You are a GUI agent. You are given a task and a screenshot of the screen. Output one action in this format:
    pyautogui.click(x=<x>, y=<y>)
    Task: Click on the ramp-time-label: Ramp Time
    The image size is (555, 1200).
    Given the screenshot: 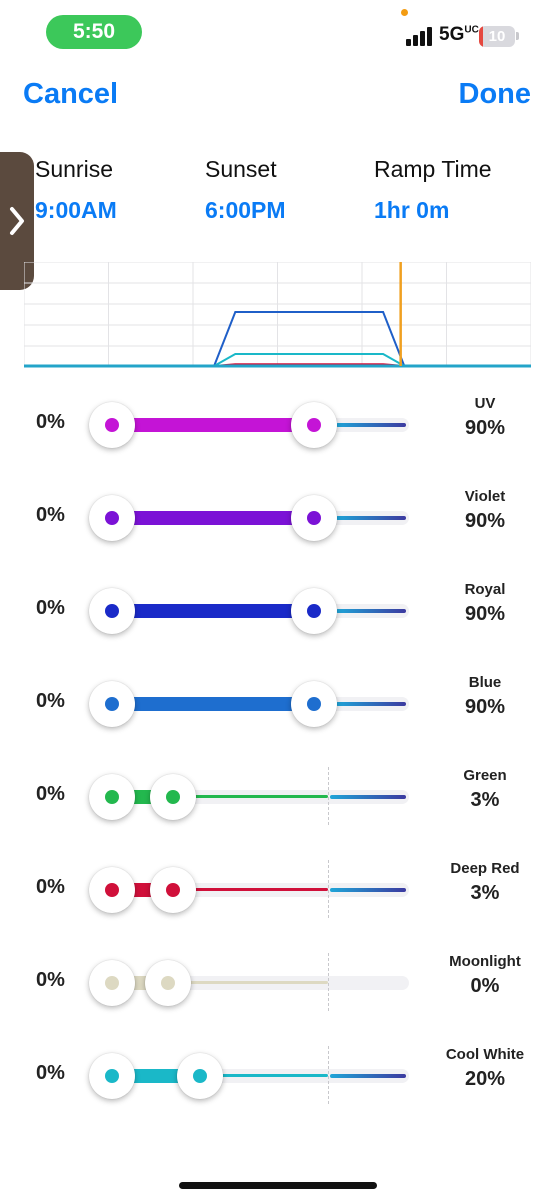 What is the action you would take?
    pyautogui.click(x=433, y=169)
    